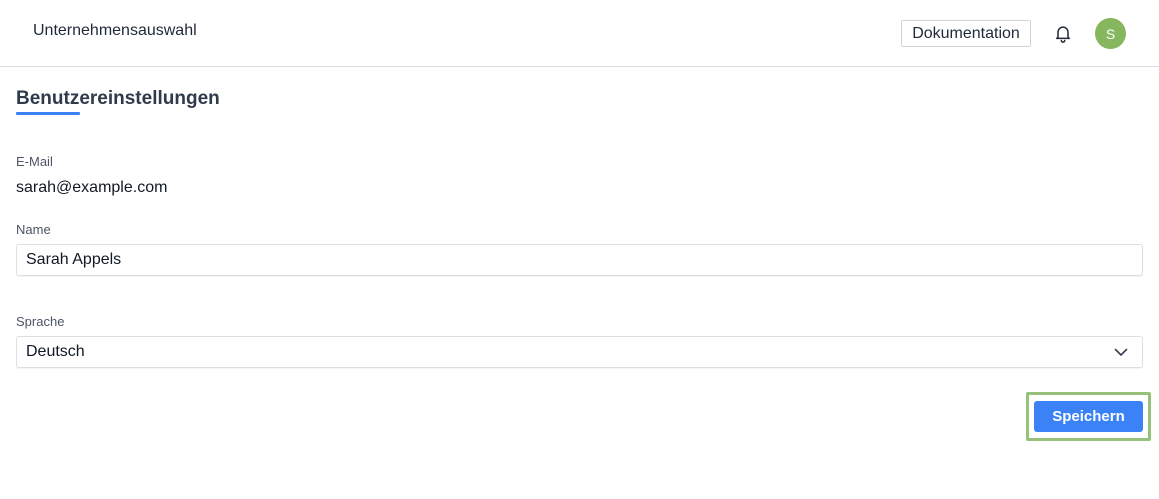  Describe the element at coordinates (118, 98) in the screenshot. I see `page-title: Benutzereinstellungen` at that location.